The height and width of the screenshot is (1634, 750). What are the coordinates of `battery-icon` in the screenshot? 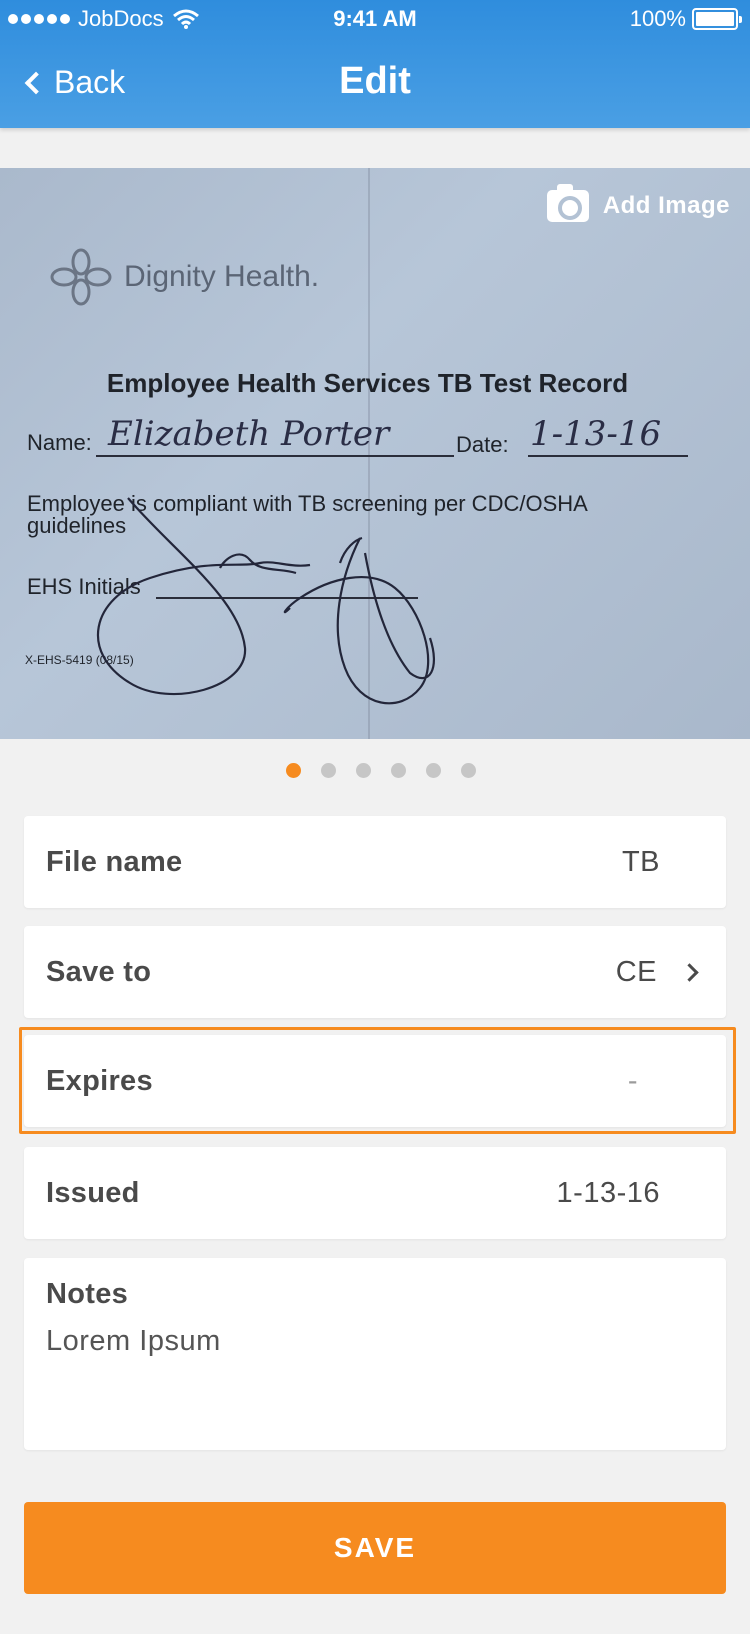 It's located at (717, 19).